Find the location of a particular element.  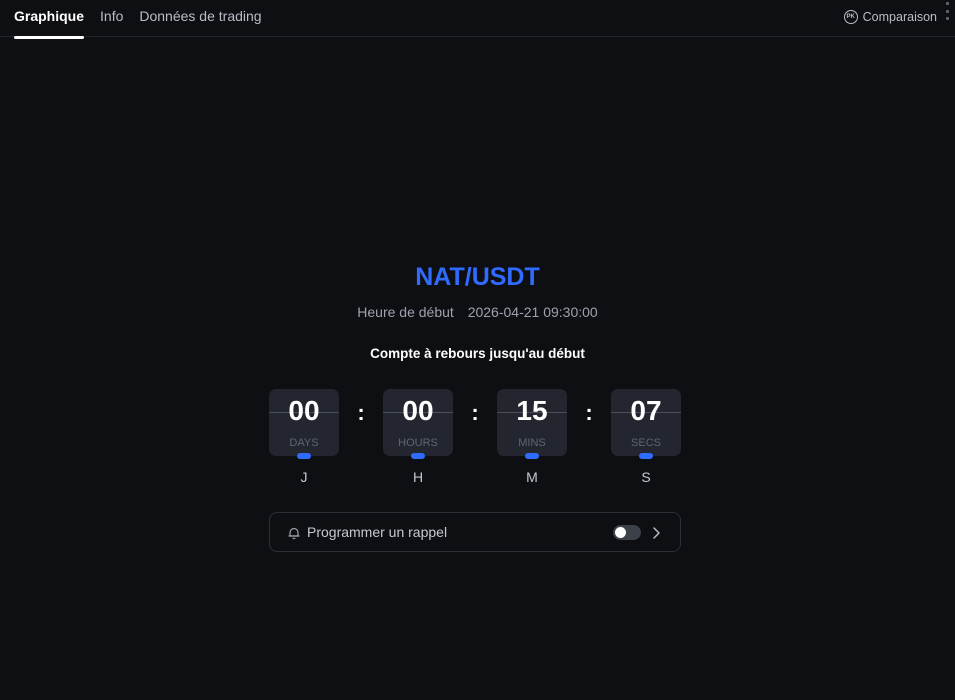

countdown-secs-value: 07 is located at coordinates (646, 410).